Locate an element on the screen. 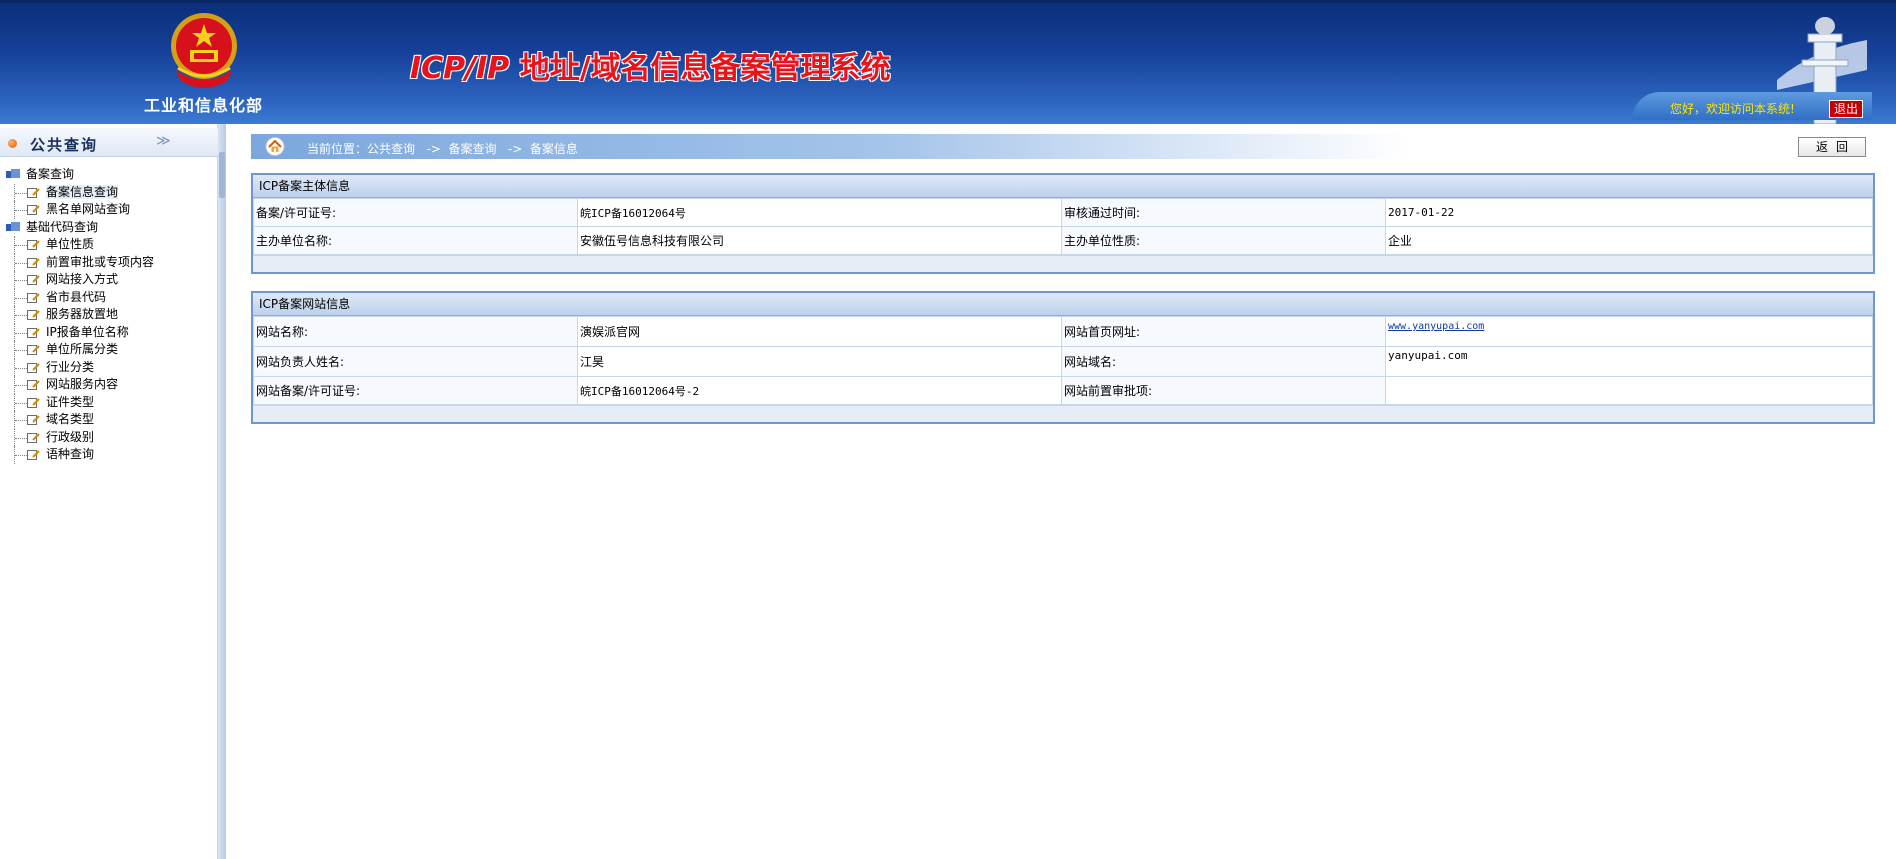  ministry-name: 工业和信息化部 is located at coordinates (204, 105).